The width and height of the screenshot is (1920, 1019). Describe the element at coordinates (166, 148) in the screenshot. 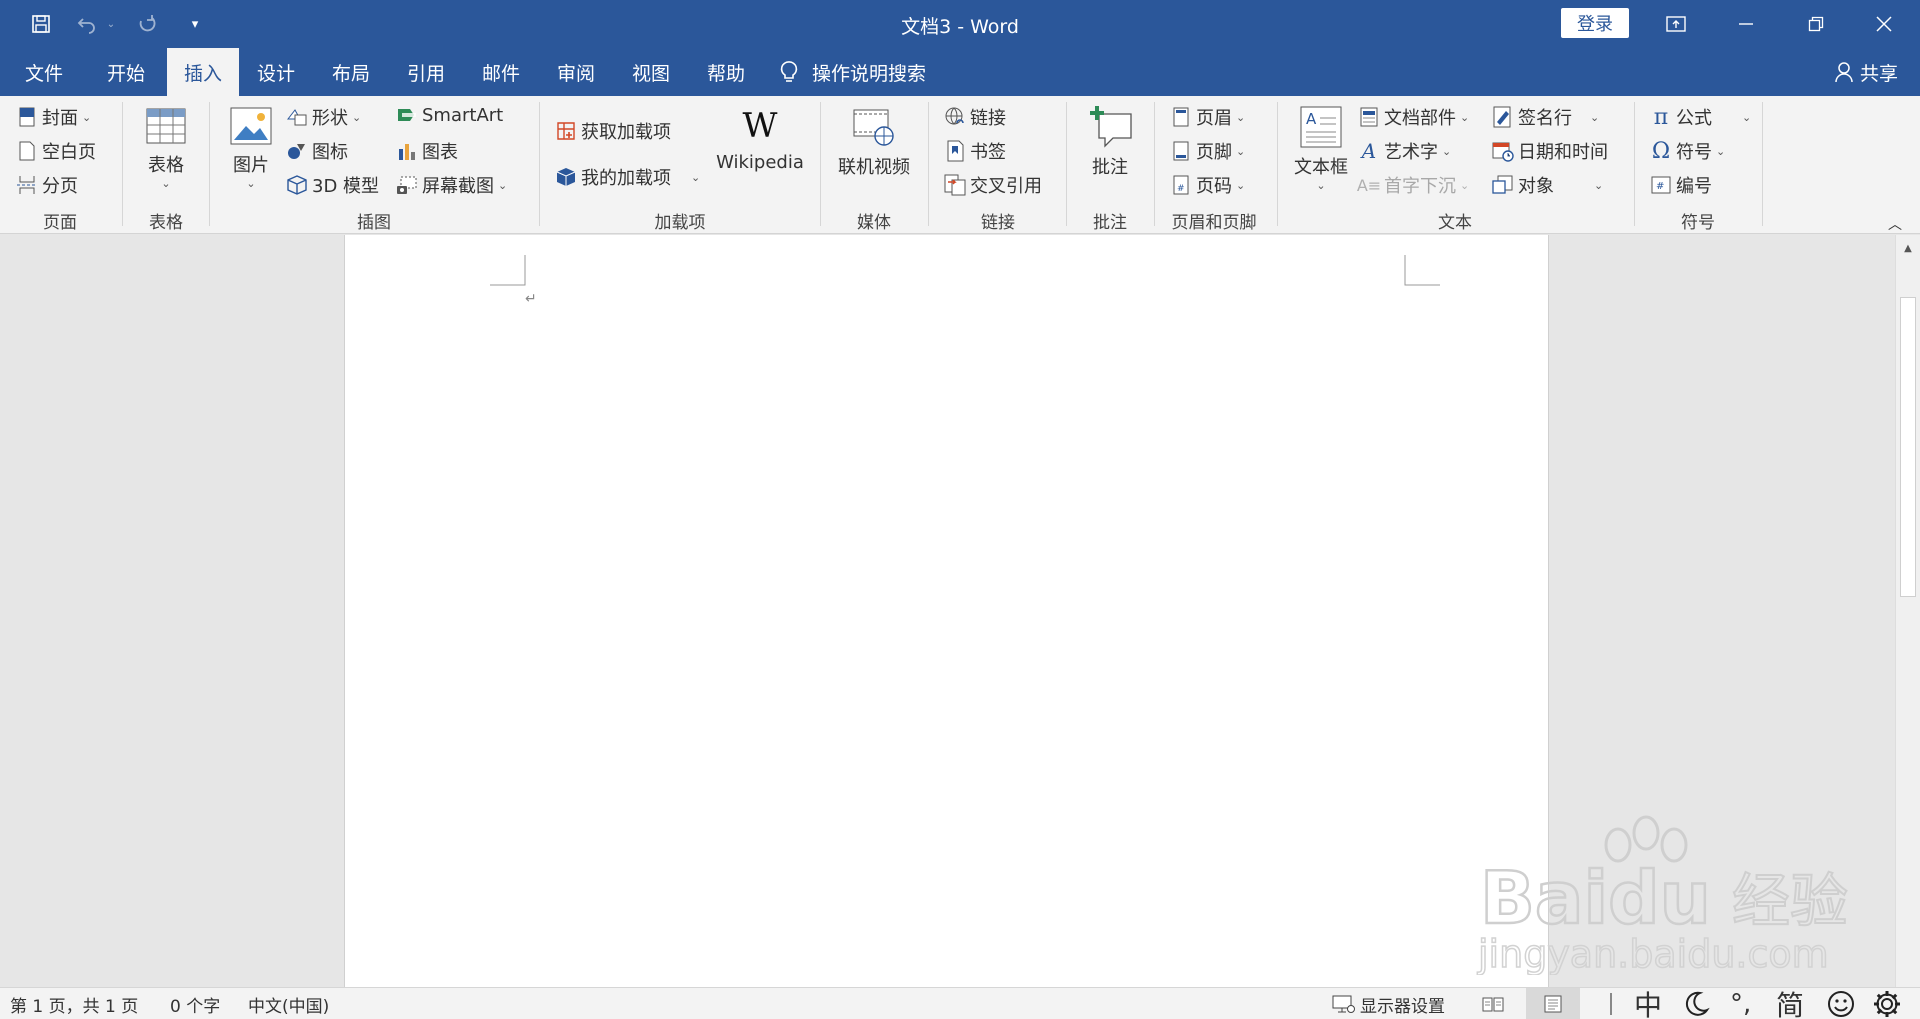

I see `table-button: 表格 ⌄` at that location.